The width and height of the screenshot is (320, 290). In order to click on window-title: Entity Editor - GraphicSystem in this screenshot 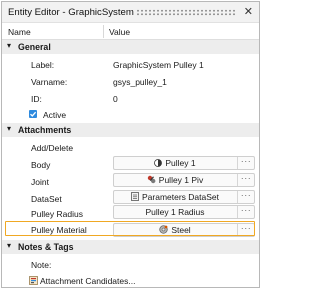, I will do `click(71, 12)`.